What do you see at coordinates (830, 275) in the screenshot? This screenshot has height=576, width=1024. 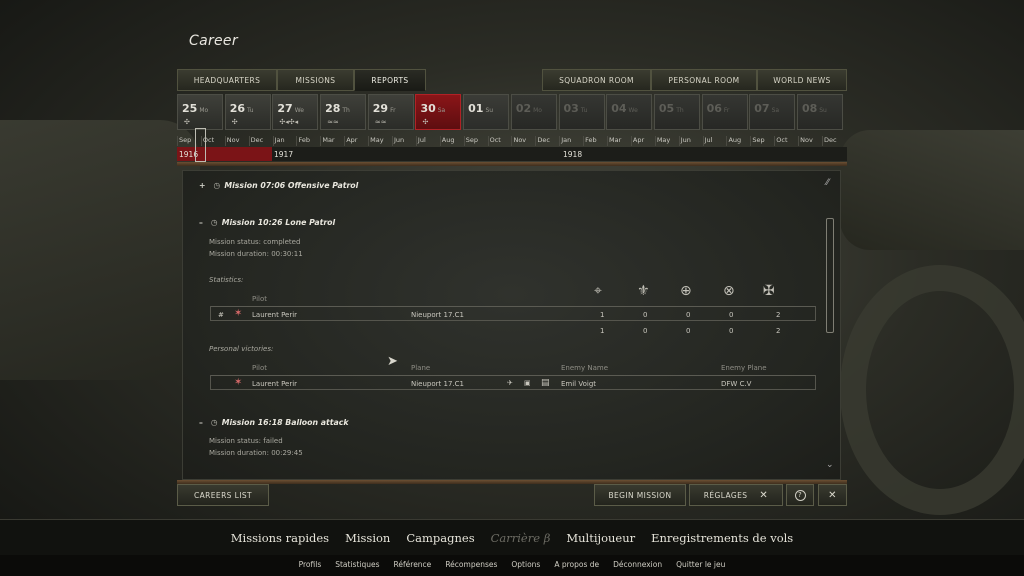 I see `scrollbar` at bounding box center [830, 275].